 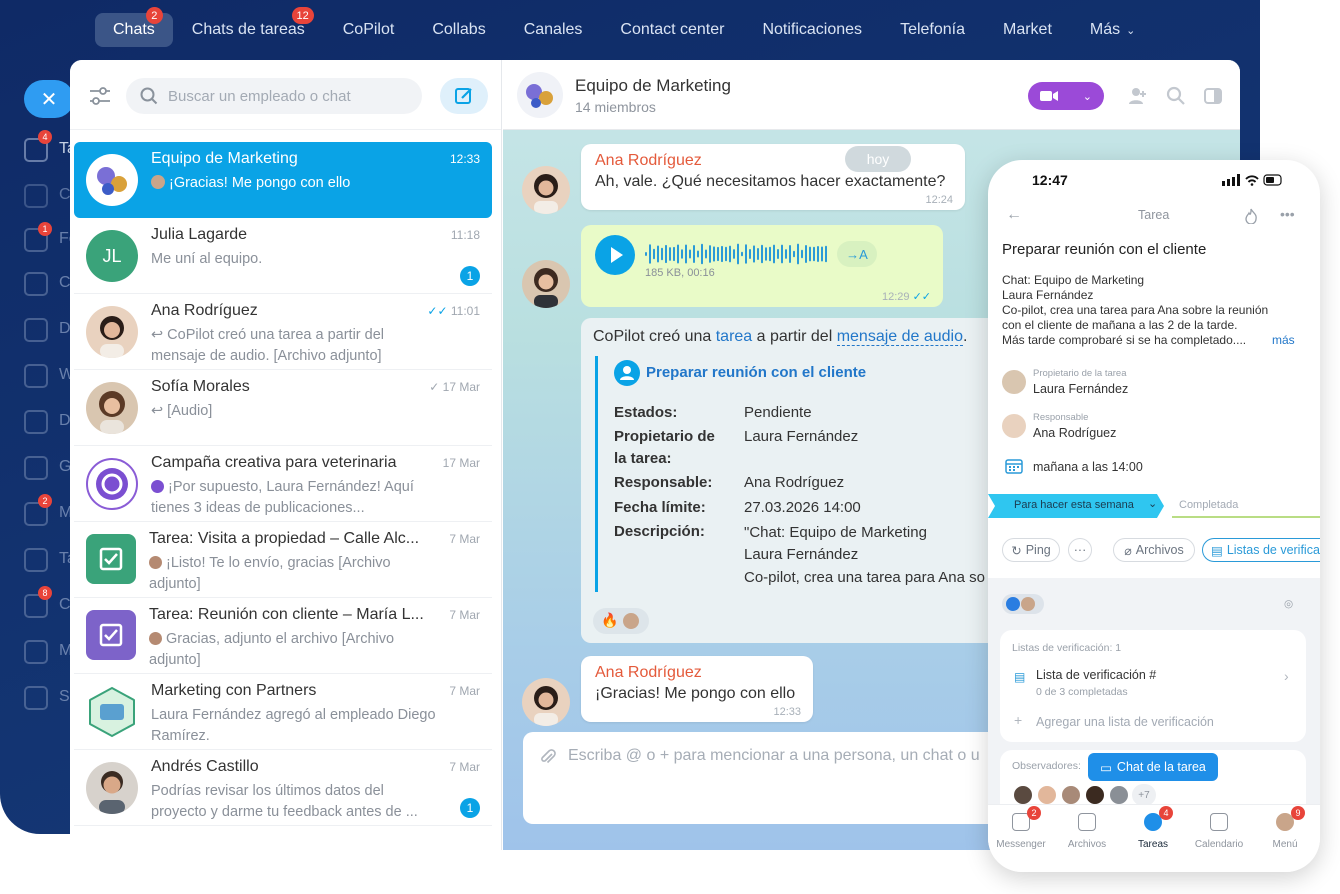 What do you see at coordinates (871, 95) in the screenshot?
I see `conversation-header: Equipo de Marketing 14 miembros ⌄` at bounding box center [871, 95].